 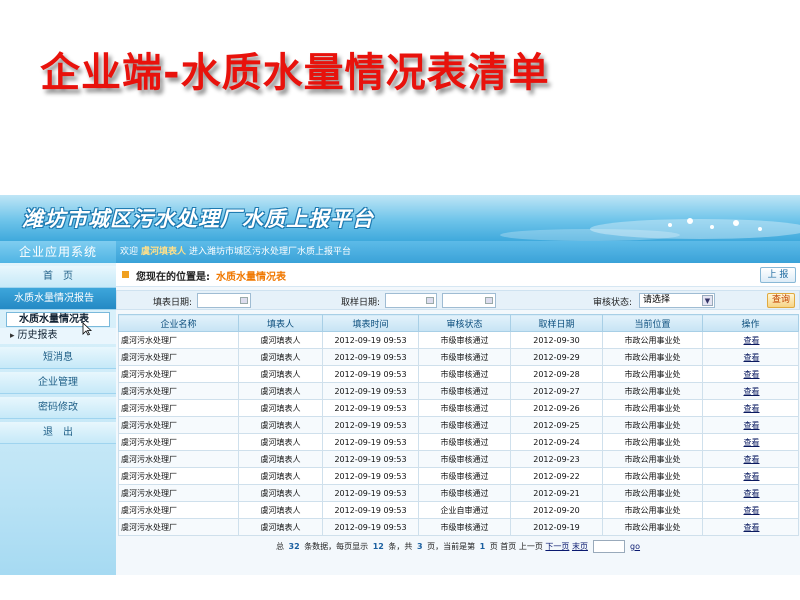 I want to click on sidebar-item-messages: 短消息, so click(x=58, y=358).